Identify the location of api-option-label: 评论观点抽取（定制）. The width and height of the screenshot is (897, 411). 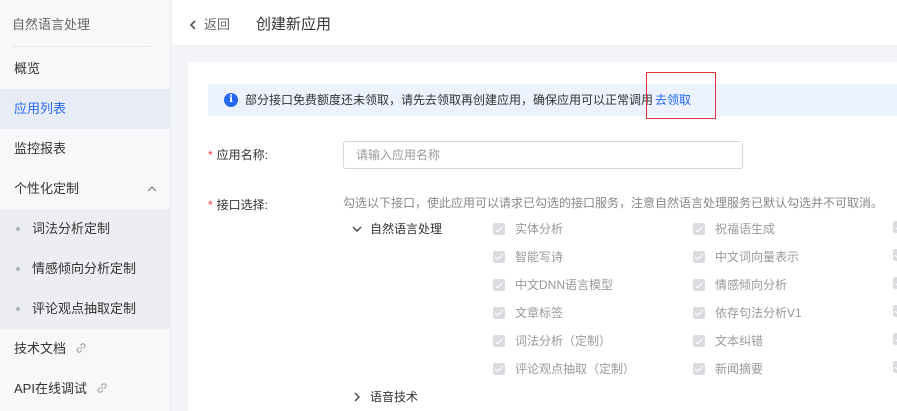
(575, 369).